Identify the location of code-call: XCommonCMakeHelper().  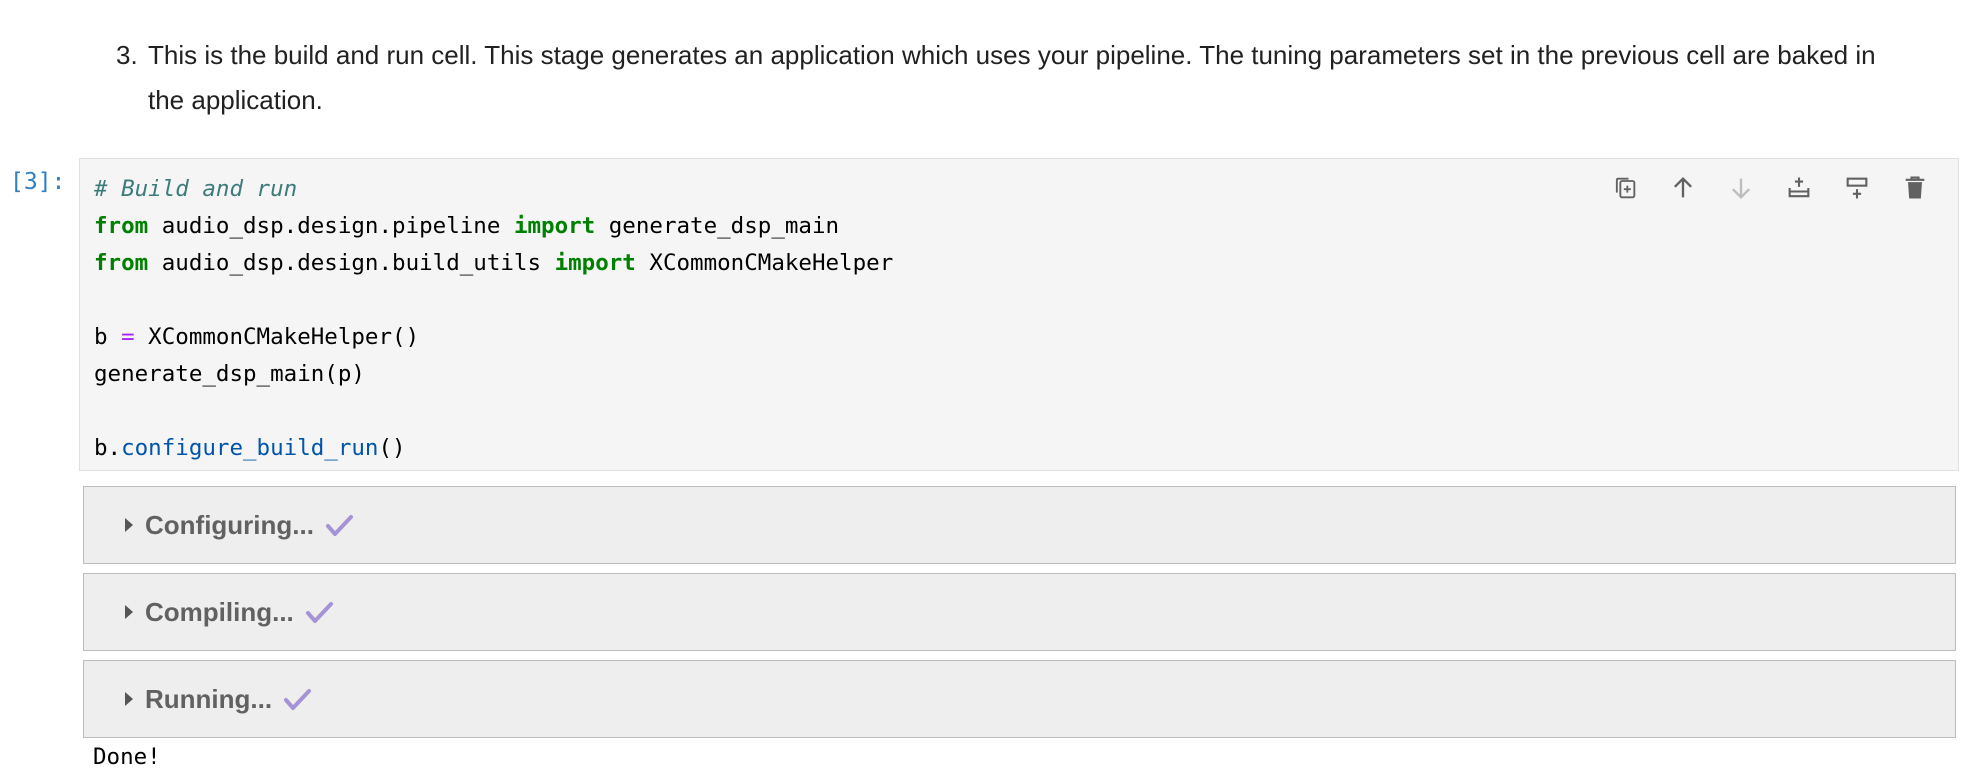
(277, 337).